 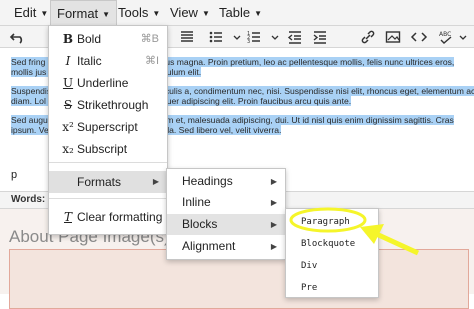 I want to click on blocks-label: Blocks, so click(x=200, y=224).